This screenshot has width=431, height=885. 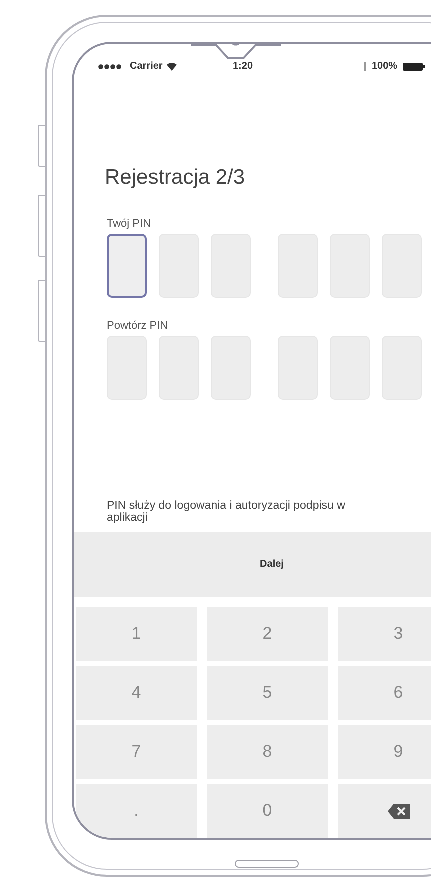 What do you see at coordinates (385, 66) in the screenshot?
I see `battery-percent: 100%` at bounding box center [385, 66].